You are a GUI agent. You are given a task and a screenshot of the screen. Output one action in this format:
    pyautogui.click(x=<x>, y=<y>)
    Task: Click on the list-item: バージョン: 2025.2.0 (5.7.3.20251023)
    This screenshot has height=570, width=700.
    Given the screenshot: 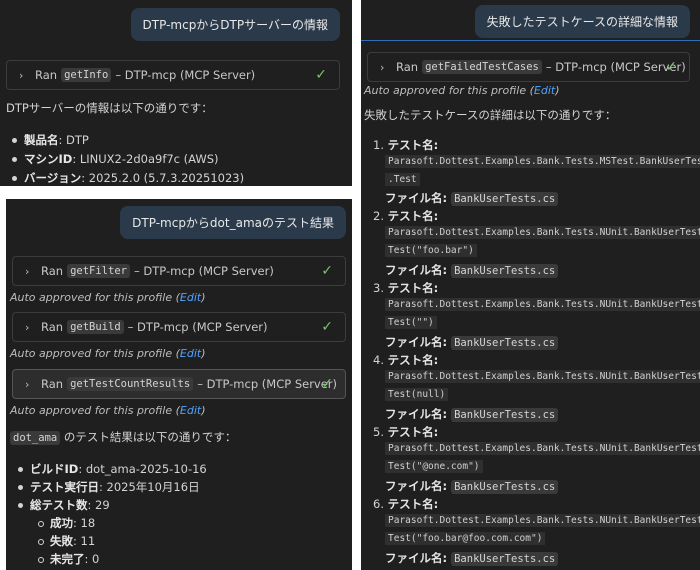 What is the action you would take?
    pyautogui.click(x=128, y=178)
    